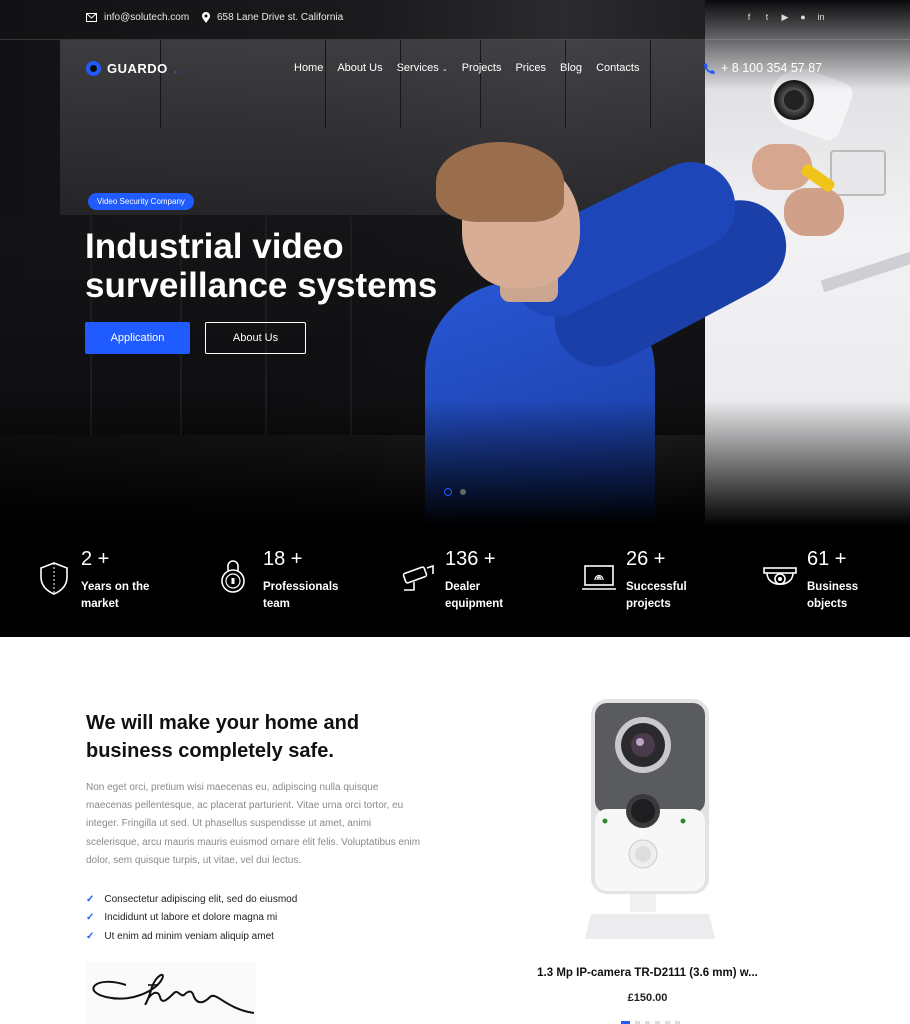 This screenshot has height=1024, width=910. I want to click on product-price: £150.00, so click(647, 998).